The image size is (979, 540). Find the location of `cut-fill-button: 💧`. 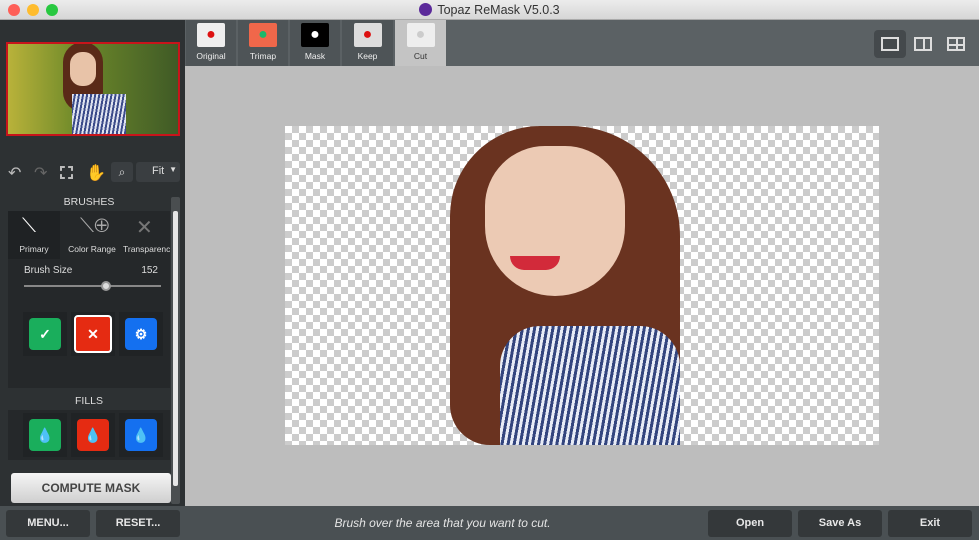

cut-fill-button: 💧 is located at coordinates (93, 435).